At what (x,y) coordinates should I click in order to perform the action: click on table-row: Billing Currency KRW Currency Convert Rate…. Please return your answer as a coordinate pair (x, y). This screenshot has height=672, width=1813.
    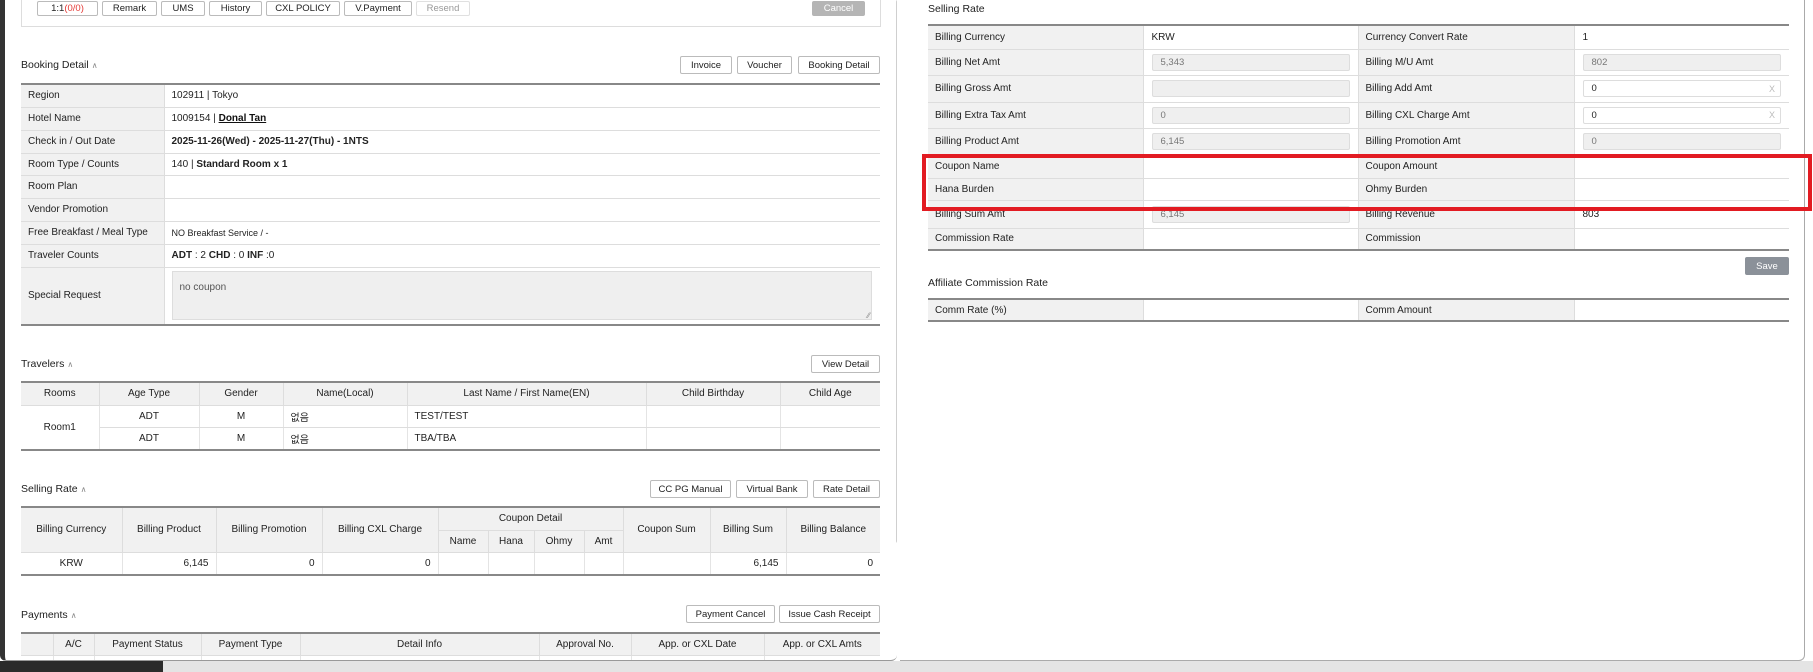
    Looking at the image, I should click on (1358, 37).